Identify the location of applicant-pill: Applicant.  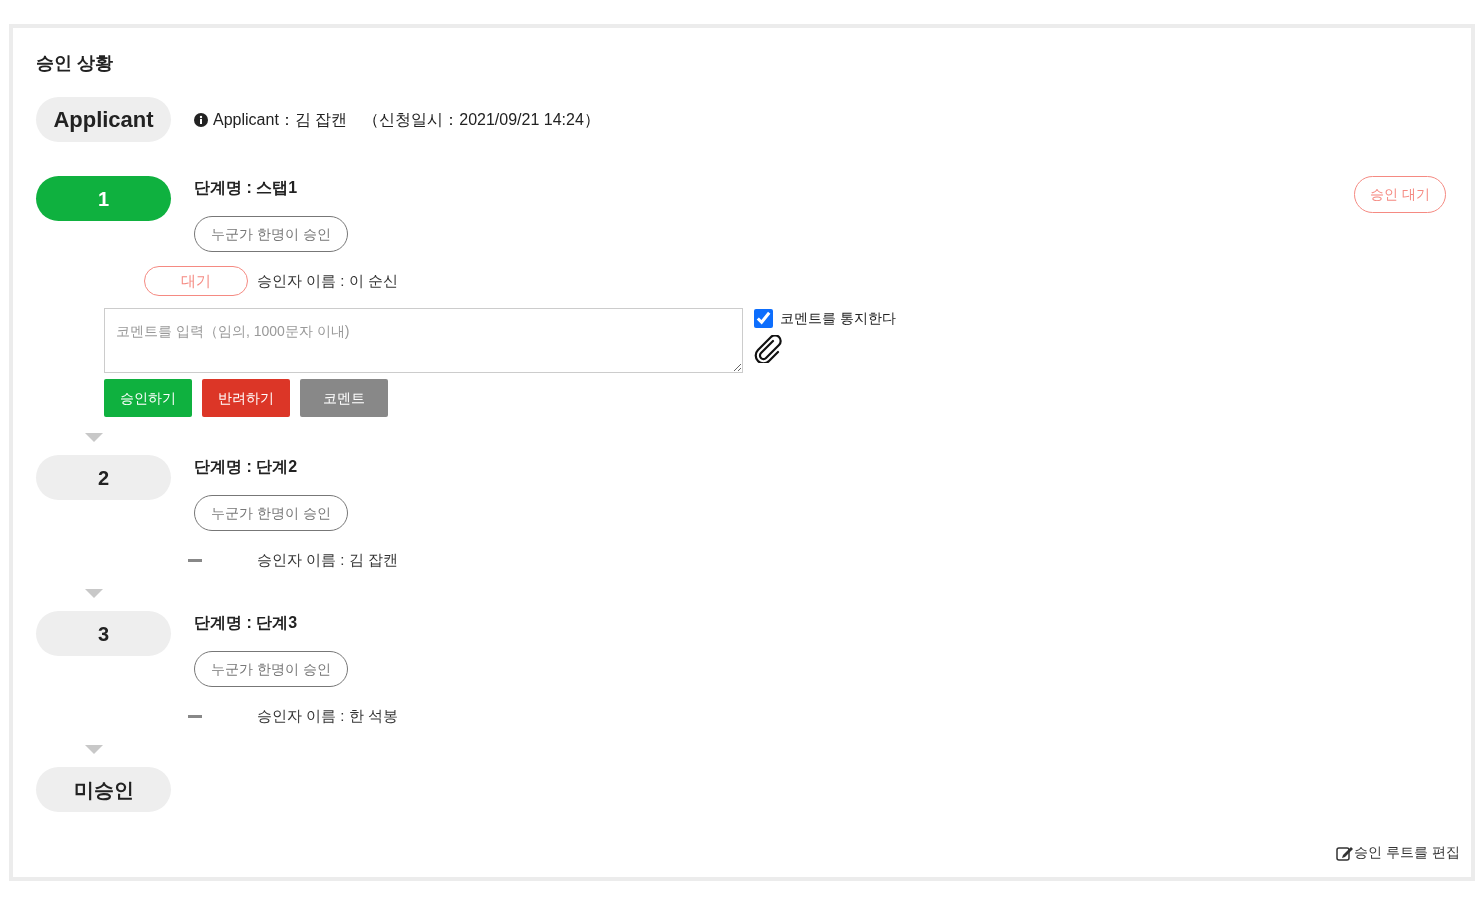
(103, 119).